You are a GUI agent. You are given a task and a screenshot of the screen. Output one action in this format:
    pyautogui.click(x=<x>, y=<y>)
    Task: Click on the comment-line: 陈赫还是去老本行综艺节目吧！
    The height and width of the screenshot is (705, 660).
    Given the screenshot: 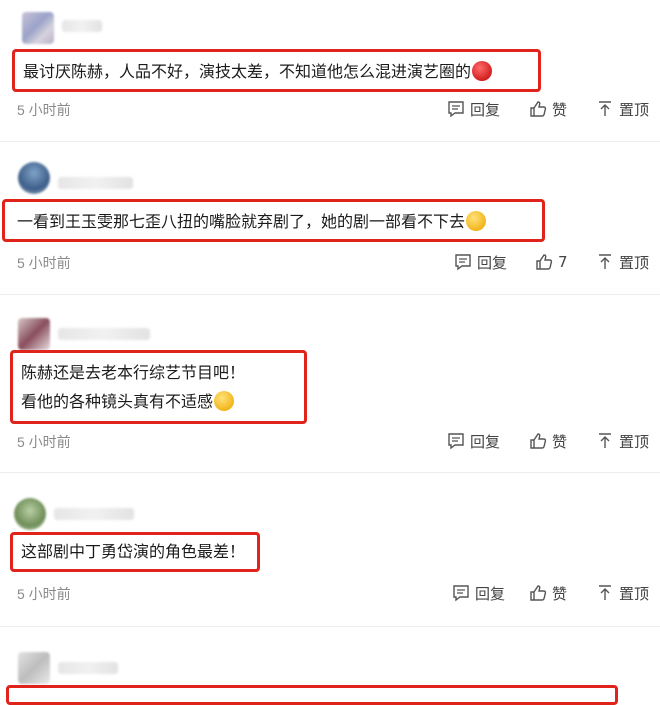 What is the action you would take?
    pyautogui.click(x=133, y=372)
    